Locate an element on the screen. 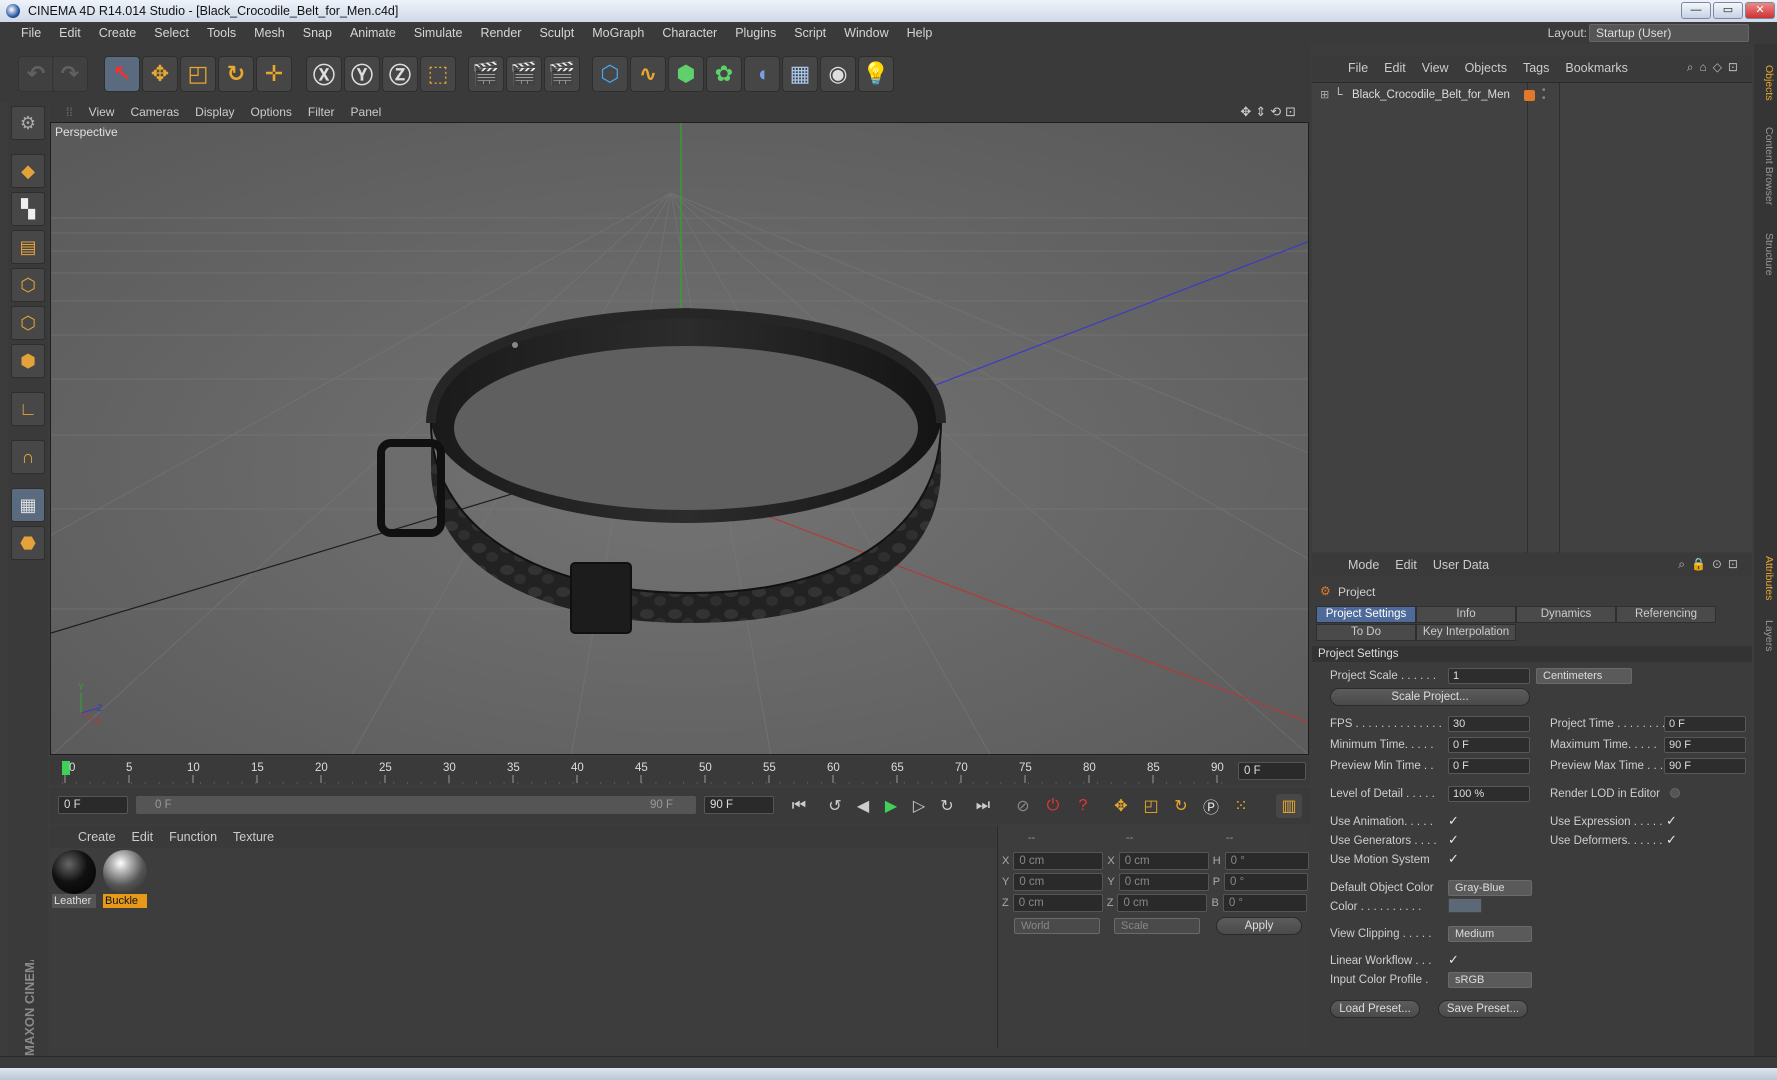  attributes-menu-user-data: User Data is located at coordinates (1461, 565).